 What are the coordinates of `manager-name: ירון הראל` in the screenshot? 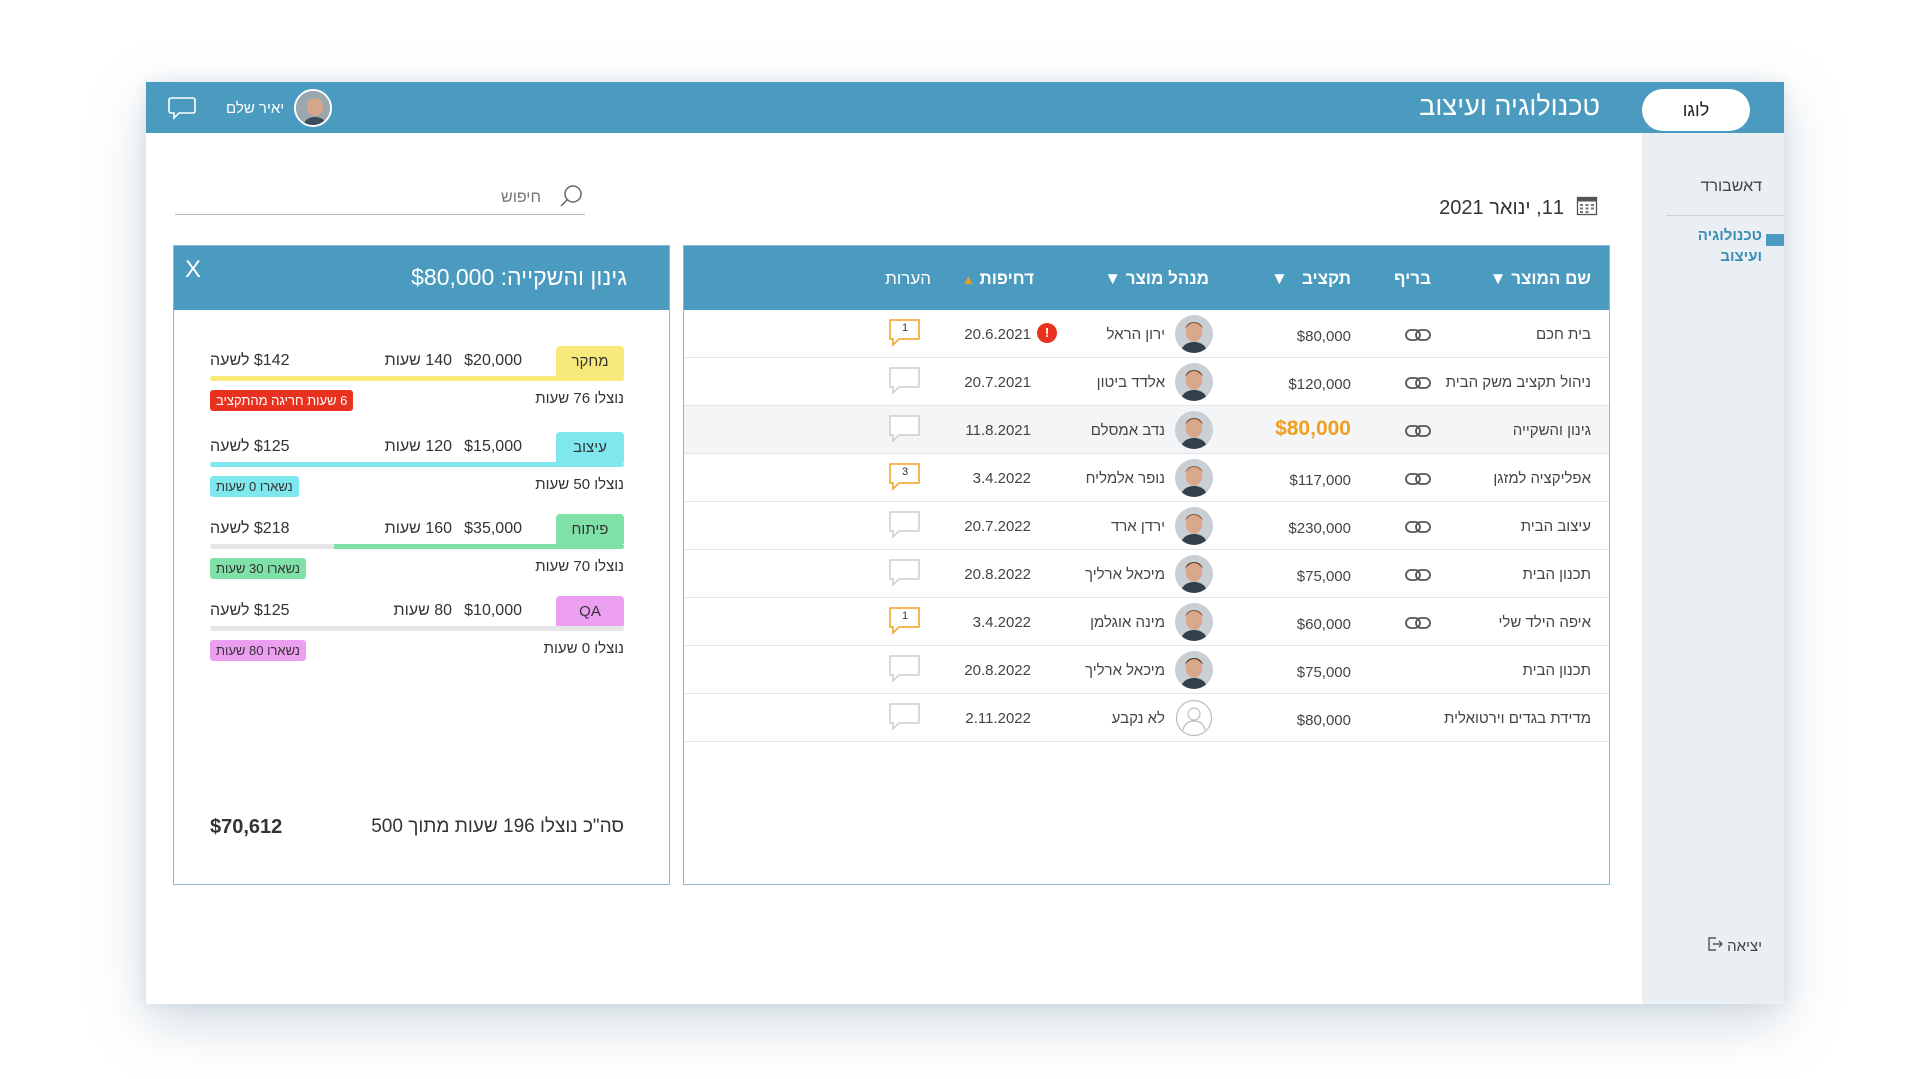 It's located at (1135, 334).